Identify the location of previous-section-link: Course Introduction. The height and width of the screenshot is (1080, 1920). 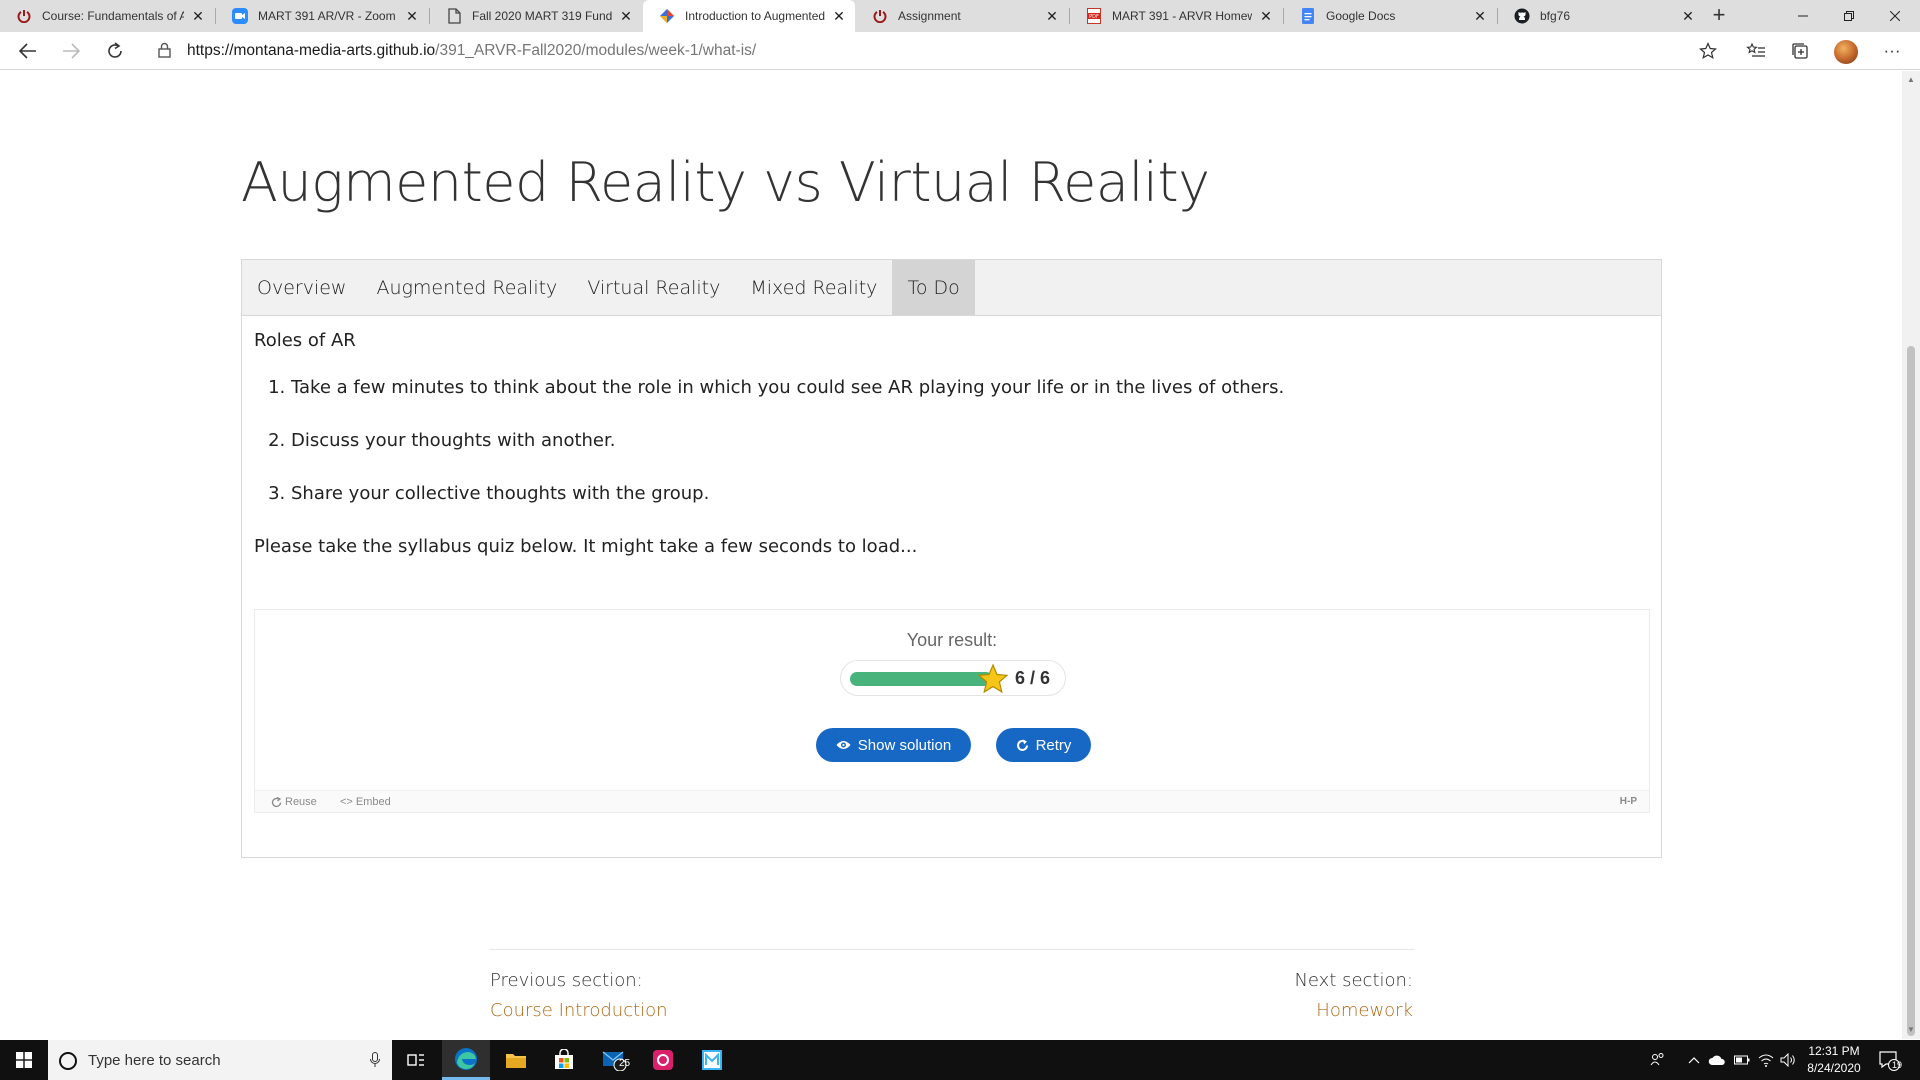
(579, 1010).